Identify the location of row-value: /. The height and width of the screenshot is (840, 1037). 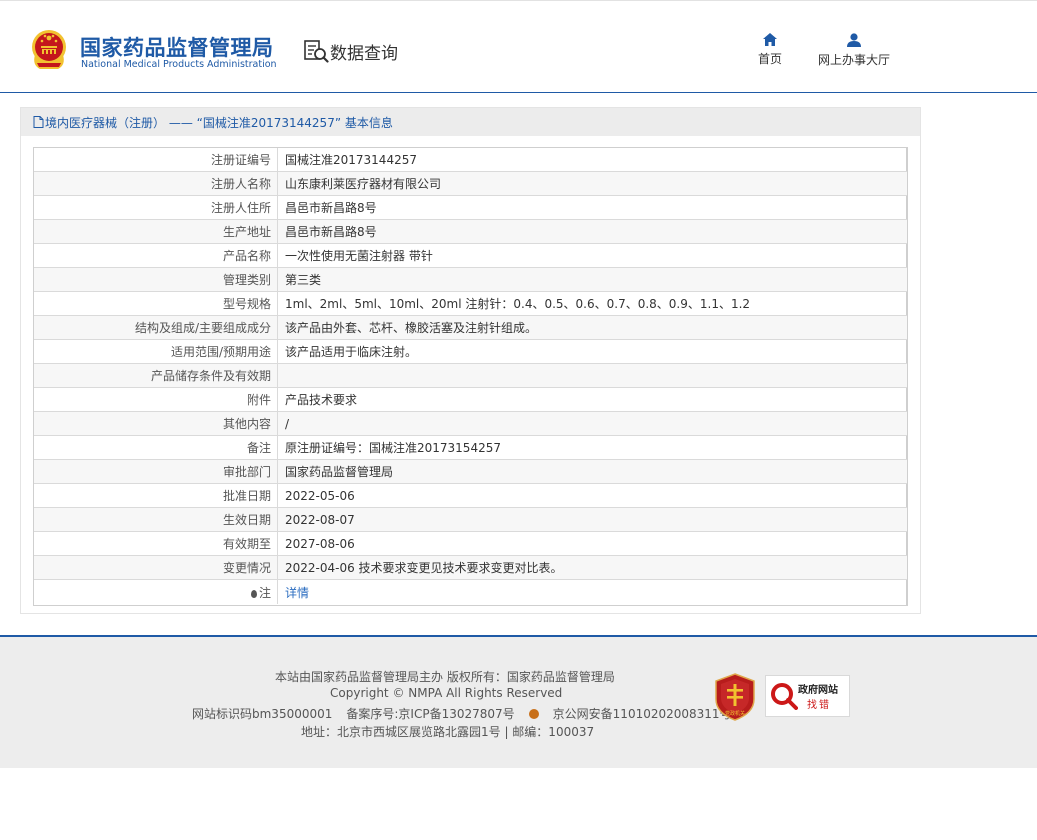
(592, 423).